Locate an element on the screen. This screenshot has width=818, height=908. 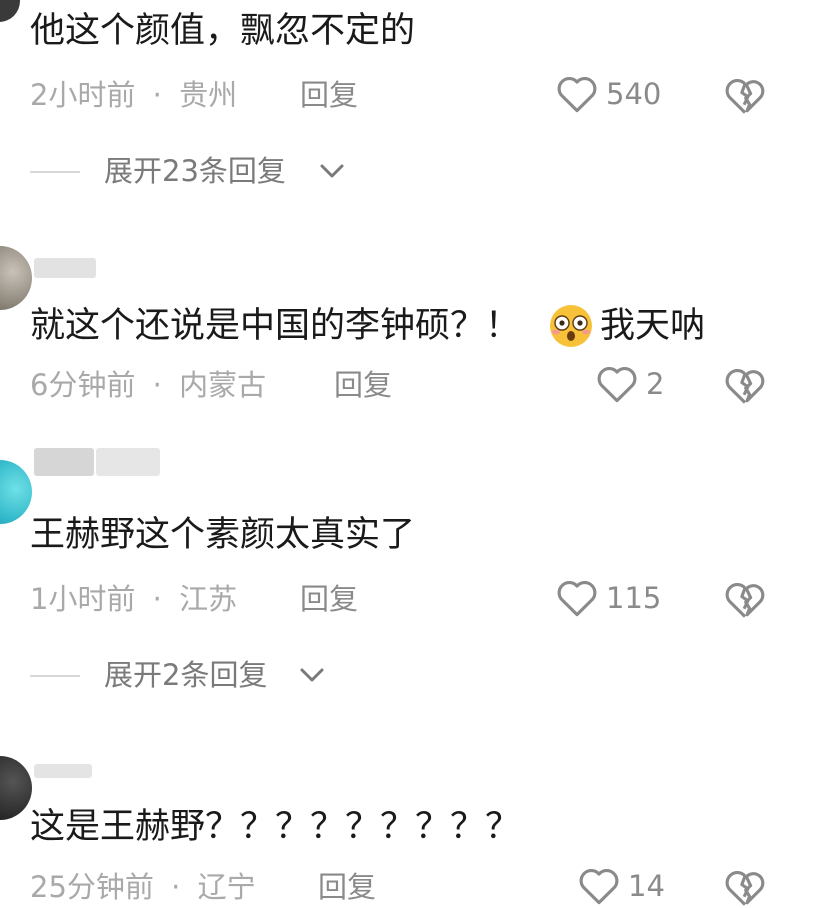
like-button: 540 is located at coordinates (608, 94).